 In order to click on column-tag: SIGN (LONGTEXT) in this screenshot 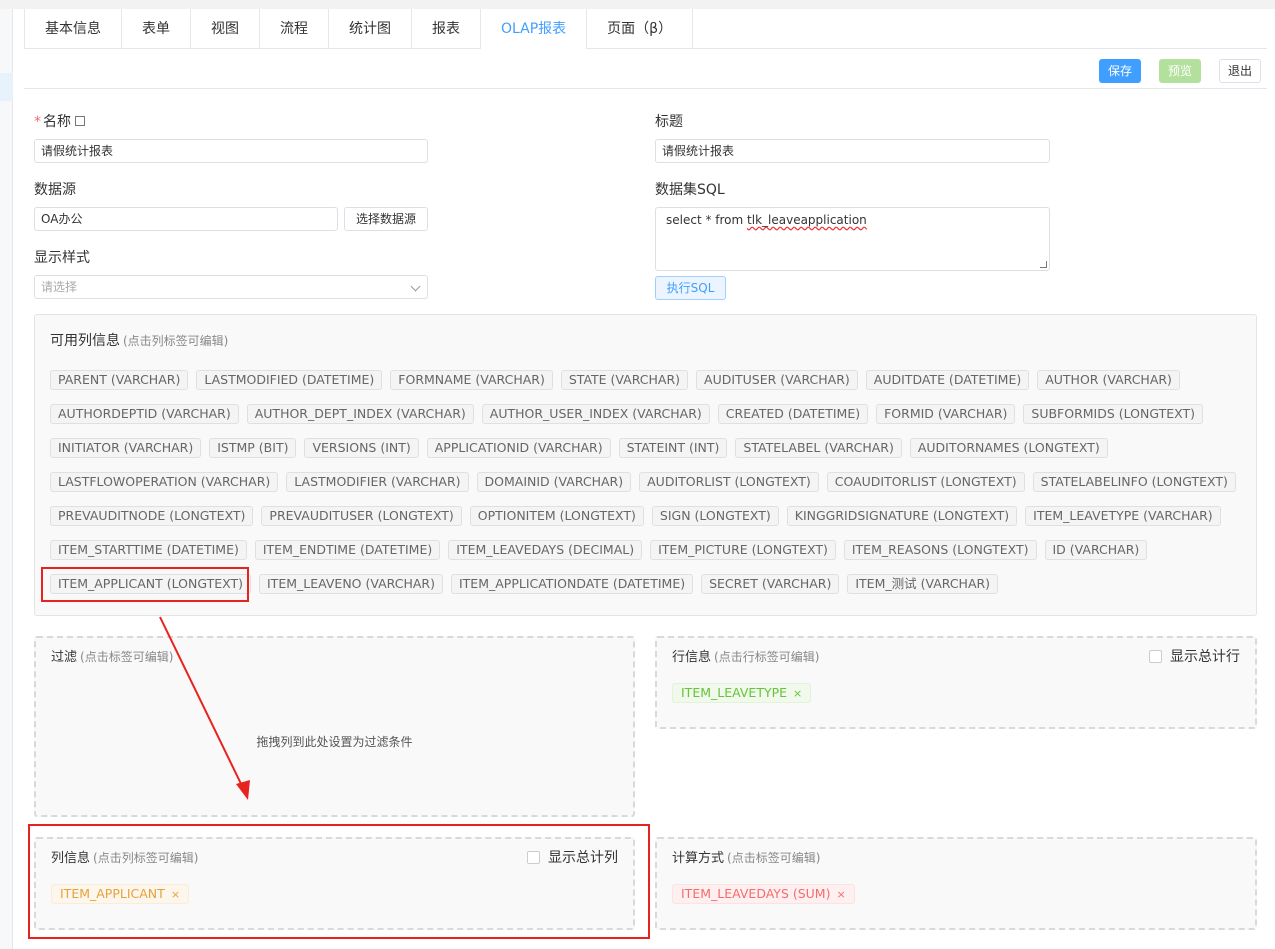, I will do `click(715, 516)`.